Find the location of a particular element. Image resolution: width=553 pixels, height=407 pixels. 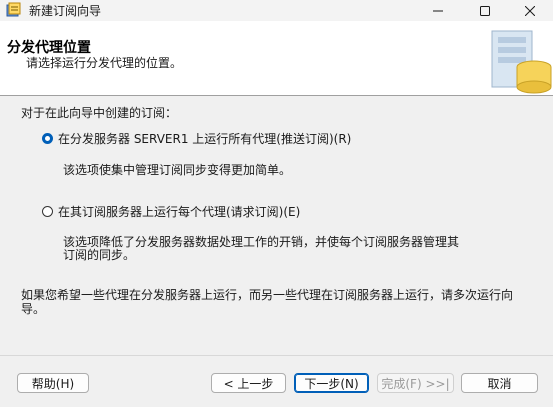

finish-button: 完成(F) >>| is located at coordinates (415, 383).